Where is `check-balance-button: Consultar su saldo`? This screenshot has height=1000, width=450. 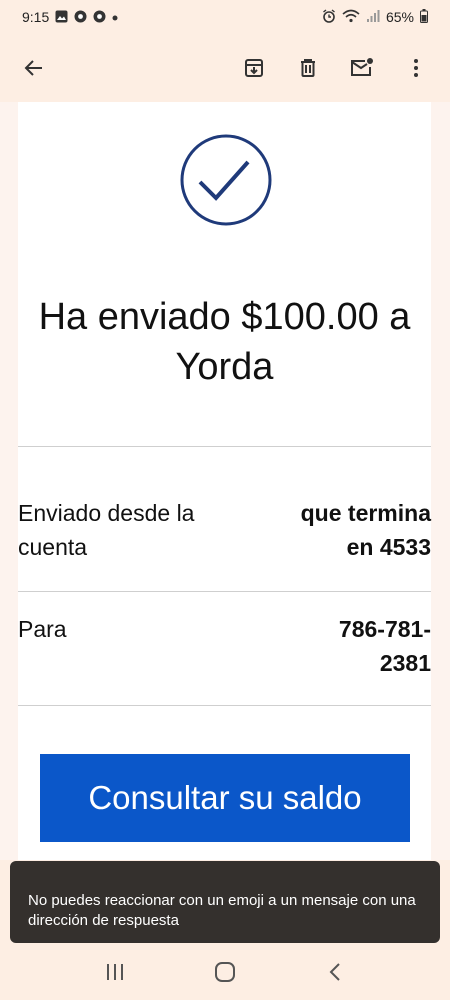
check-balance-button: Consultar su saldo is located at coordinates (225, 798).